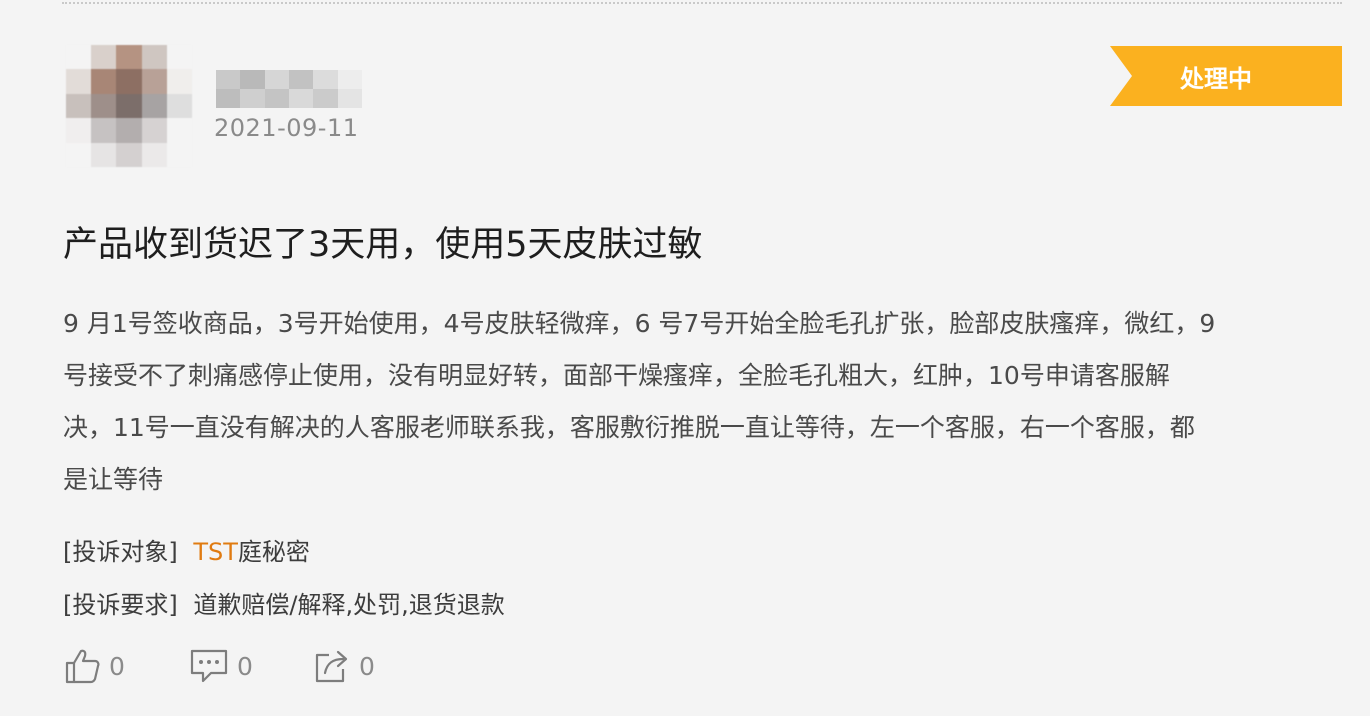 The width and height of the screenshot is (1370, 716). What do you see at coordinates (215, 552) in the screenshot?
I see `complaint-target-link: TST` at bounding box center [215, 552].